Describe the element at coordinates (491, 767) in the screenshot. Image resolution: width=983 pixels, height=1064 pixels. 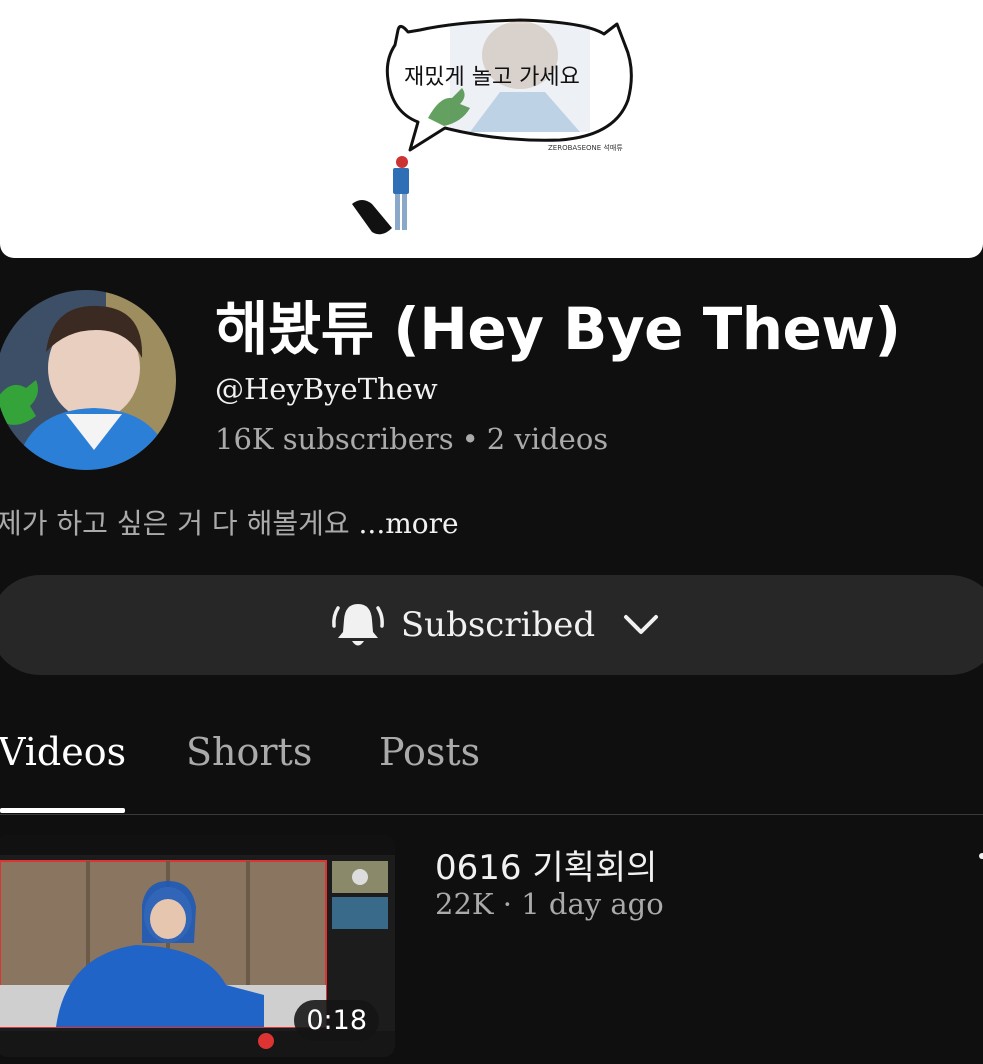
I see `channel-tabs: Videos Shorts Posts` at that location.